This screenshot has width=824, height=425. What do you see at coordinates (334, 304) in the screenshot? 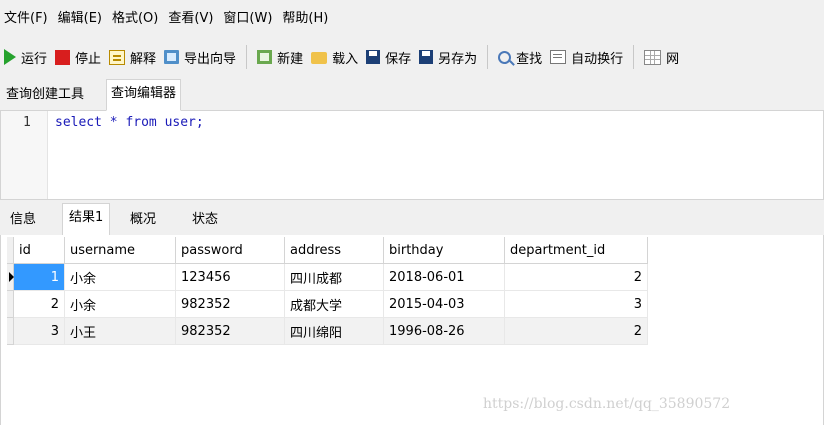
I see `cell-address: 成都大学` at bounding box center [334, 304].